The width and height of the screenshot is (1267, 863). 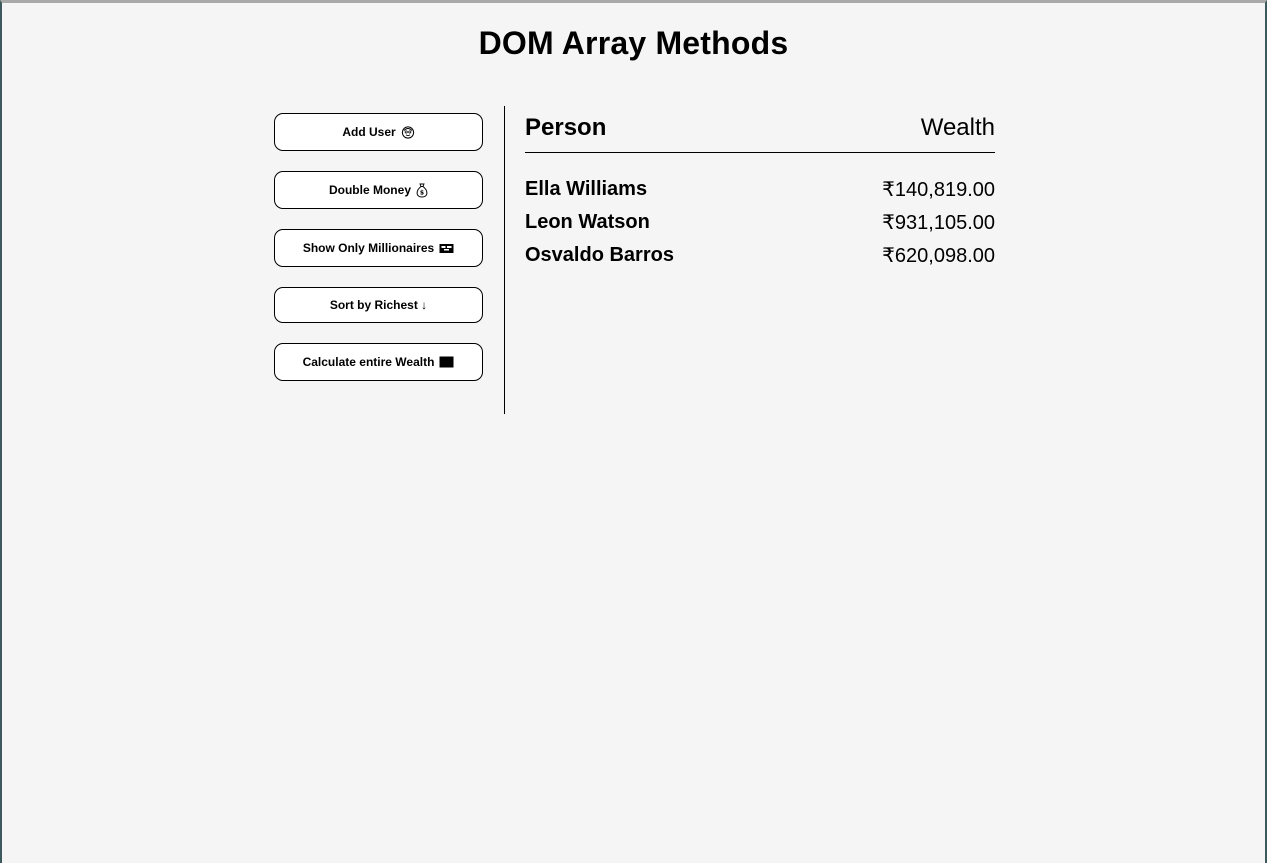 I want to click on table-row: Ella Williams ₹140,819.00, so click(x=760, y=189).